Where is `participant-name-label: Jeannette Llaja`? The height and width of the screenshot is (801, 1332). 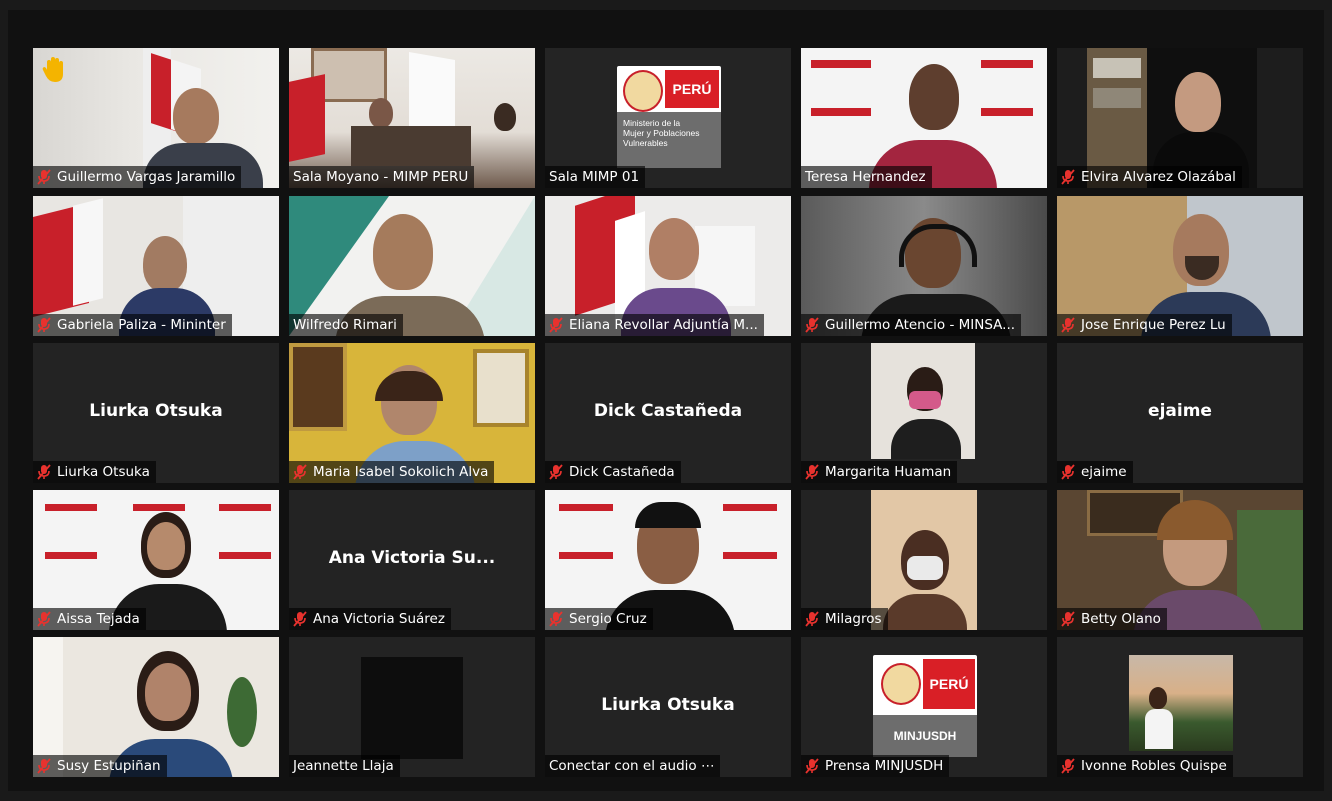 participant-name-label: Jeannette Llaja is located at coordinates (344, 766).